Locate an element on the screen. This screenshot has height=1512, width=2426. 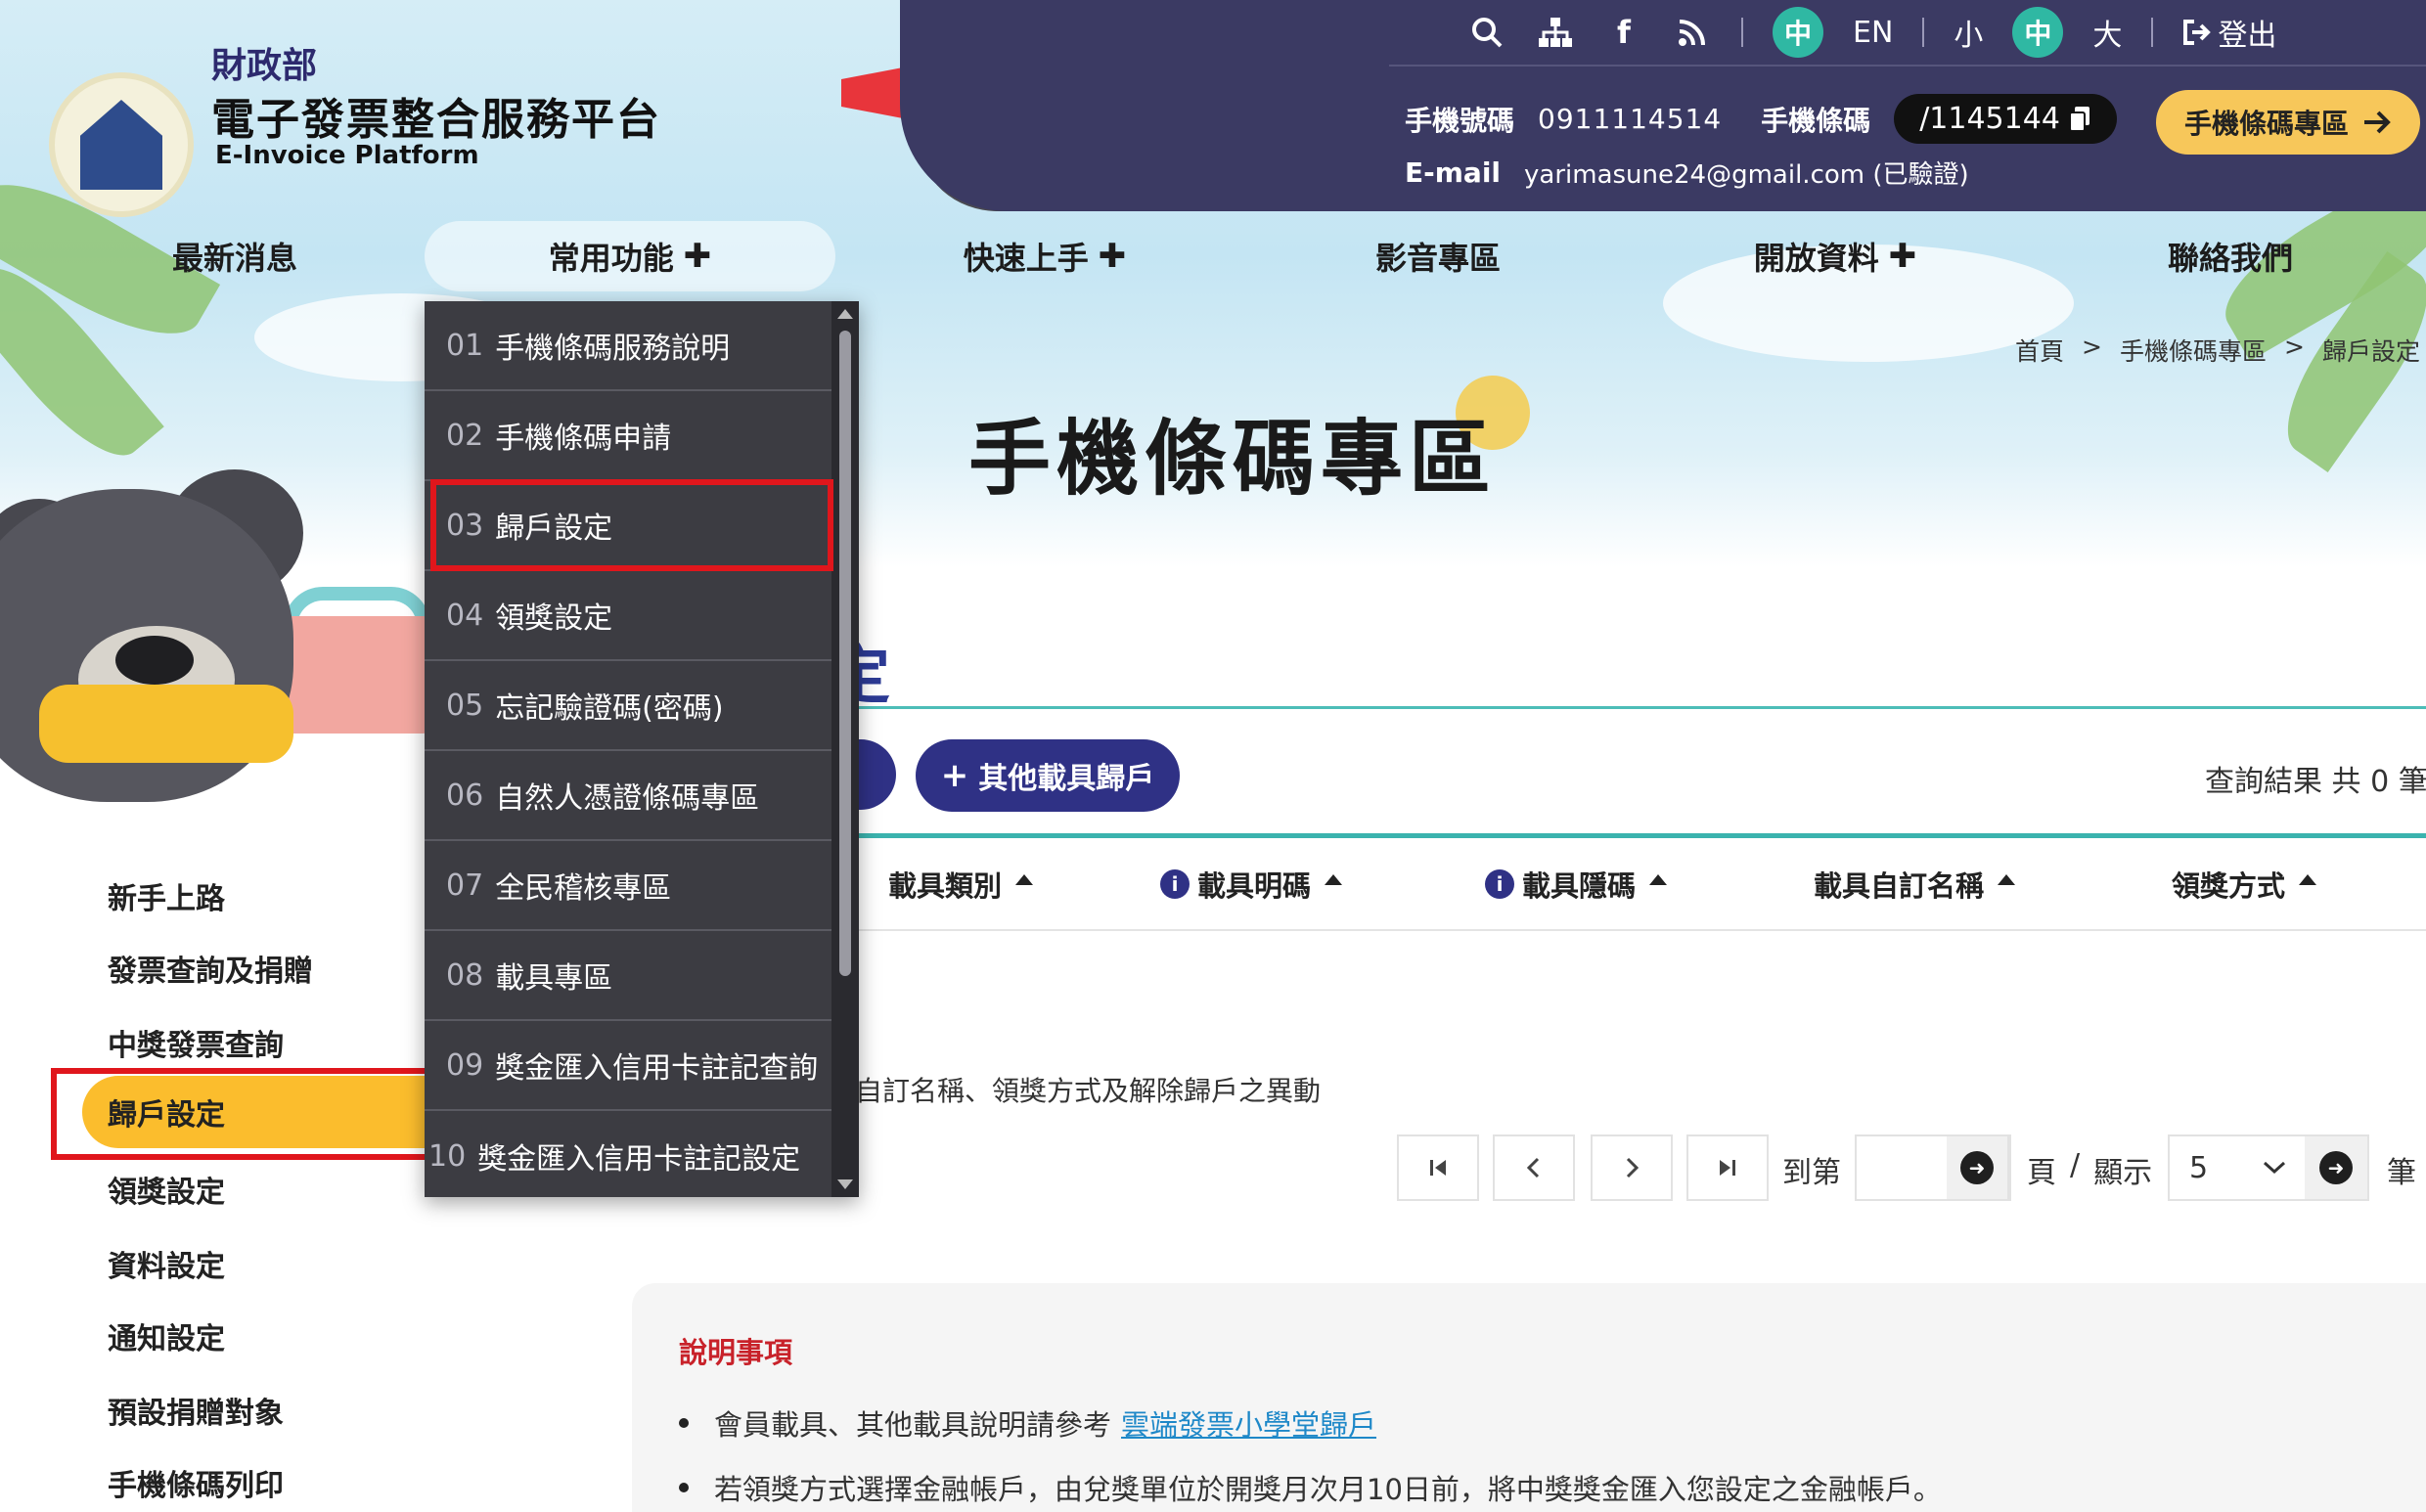
page-go-button: ➜ is located at coordinates (1978, 1168).